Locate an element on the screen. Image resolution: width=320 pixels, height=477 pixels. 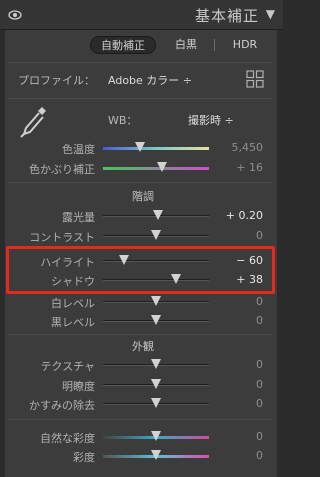
saturation-slider-thumb is located at coordinates (156, 455).